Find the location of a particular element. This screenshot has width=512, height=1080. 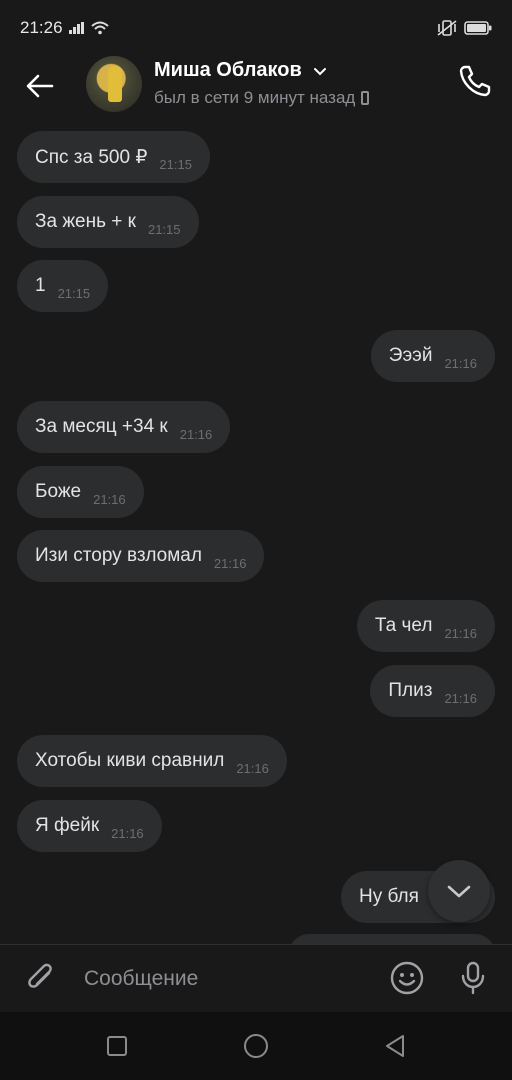

last-seen-status: был в сети 9 минут назад is located at coordinates (262, 98).